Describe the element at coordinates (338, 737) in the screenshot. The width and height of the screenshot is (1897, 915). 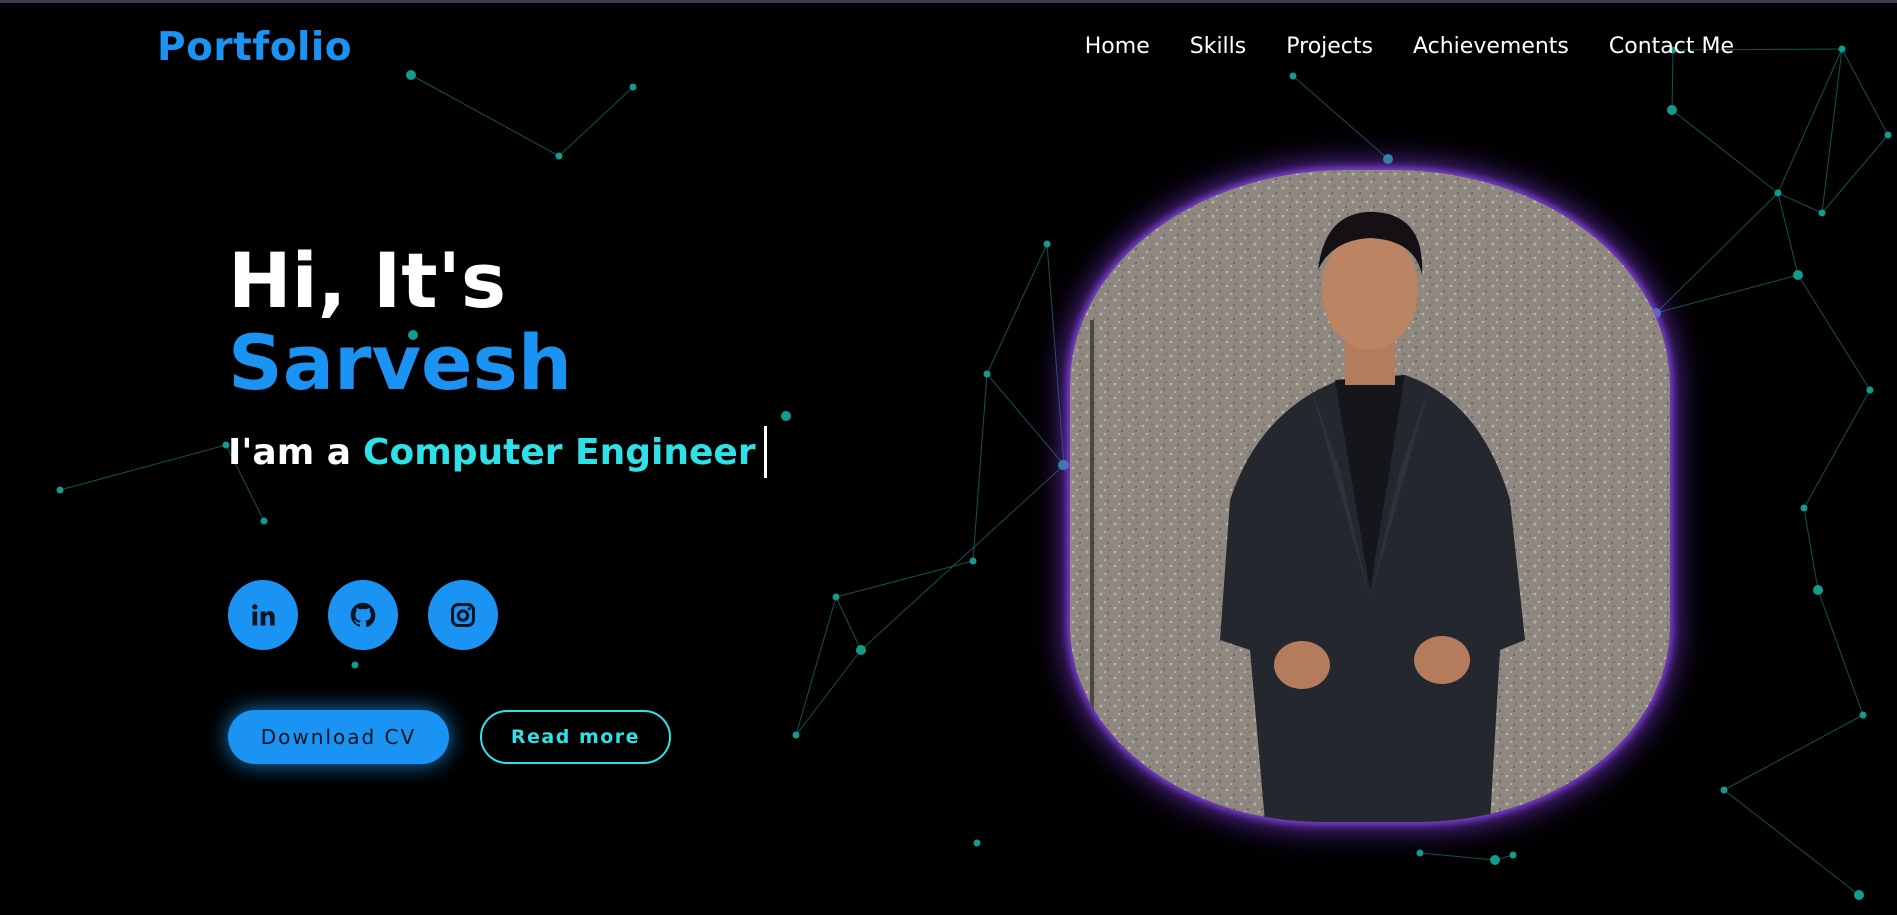
I see `download-cv-button: Download CV` at that location.